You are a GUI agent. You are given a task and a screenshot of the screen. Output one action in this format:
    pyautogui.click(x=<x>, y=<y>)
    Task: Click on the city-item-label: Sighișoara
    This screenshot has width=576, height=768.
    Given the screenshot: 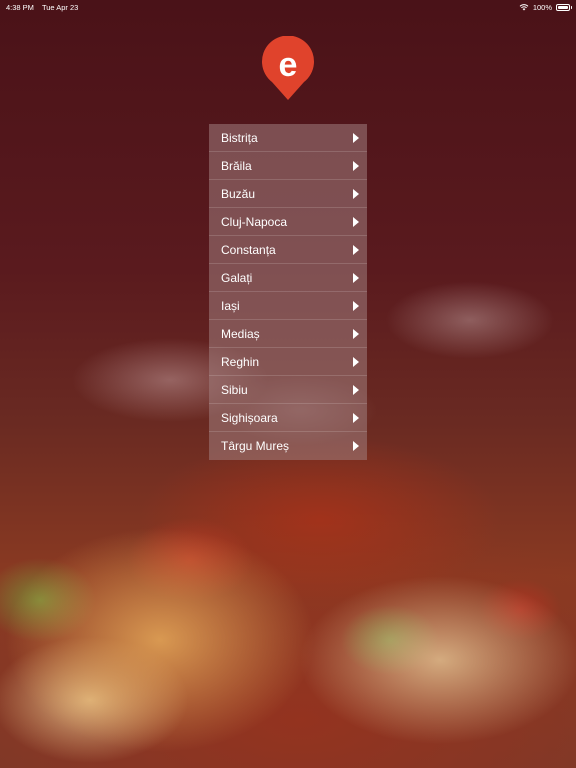 What is the action you would take?
    pyautogui.click(x=249, y=417)
    